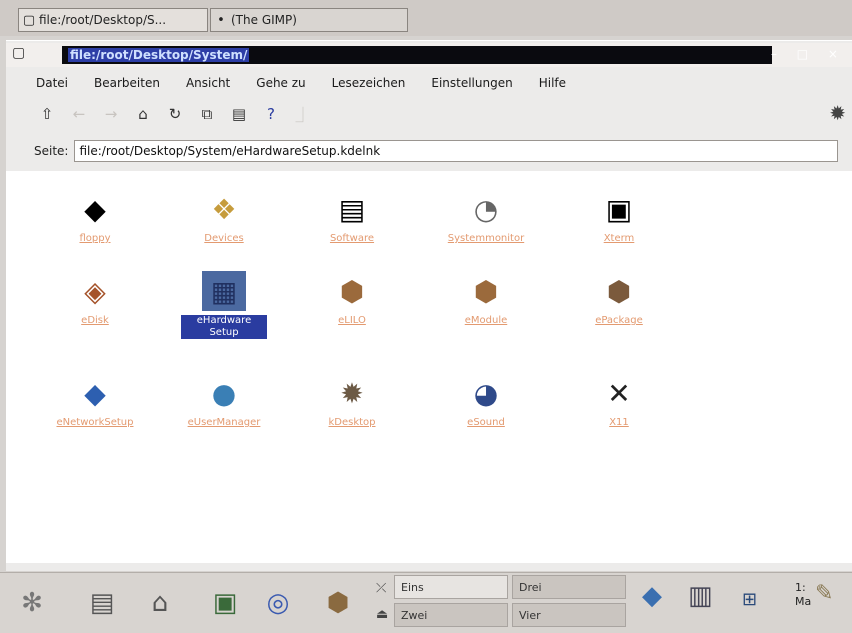 The image size is (852, 633). I want to click on software-icon: ▤, so click(352, 209).